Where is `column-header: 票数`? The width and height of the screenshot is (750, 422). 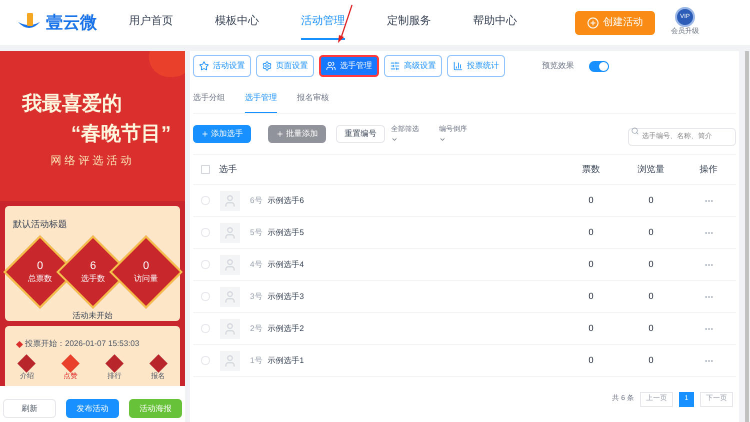
column-header: 票数 is located at coordinates (591, 169).